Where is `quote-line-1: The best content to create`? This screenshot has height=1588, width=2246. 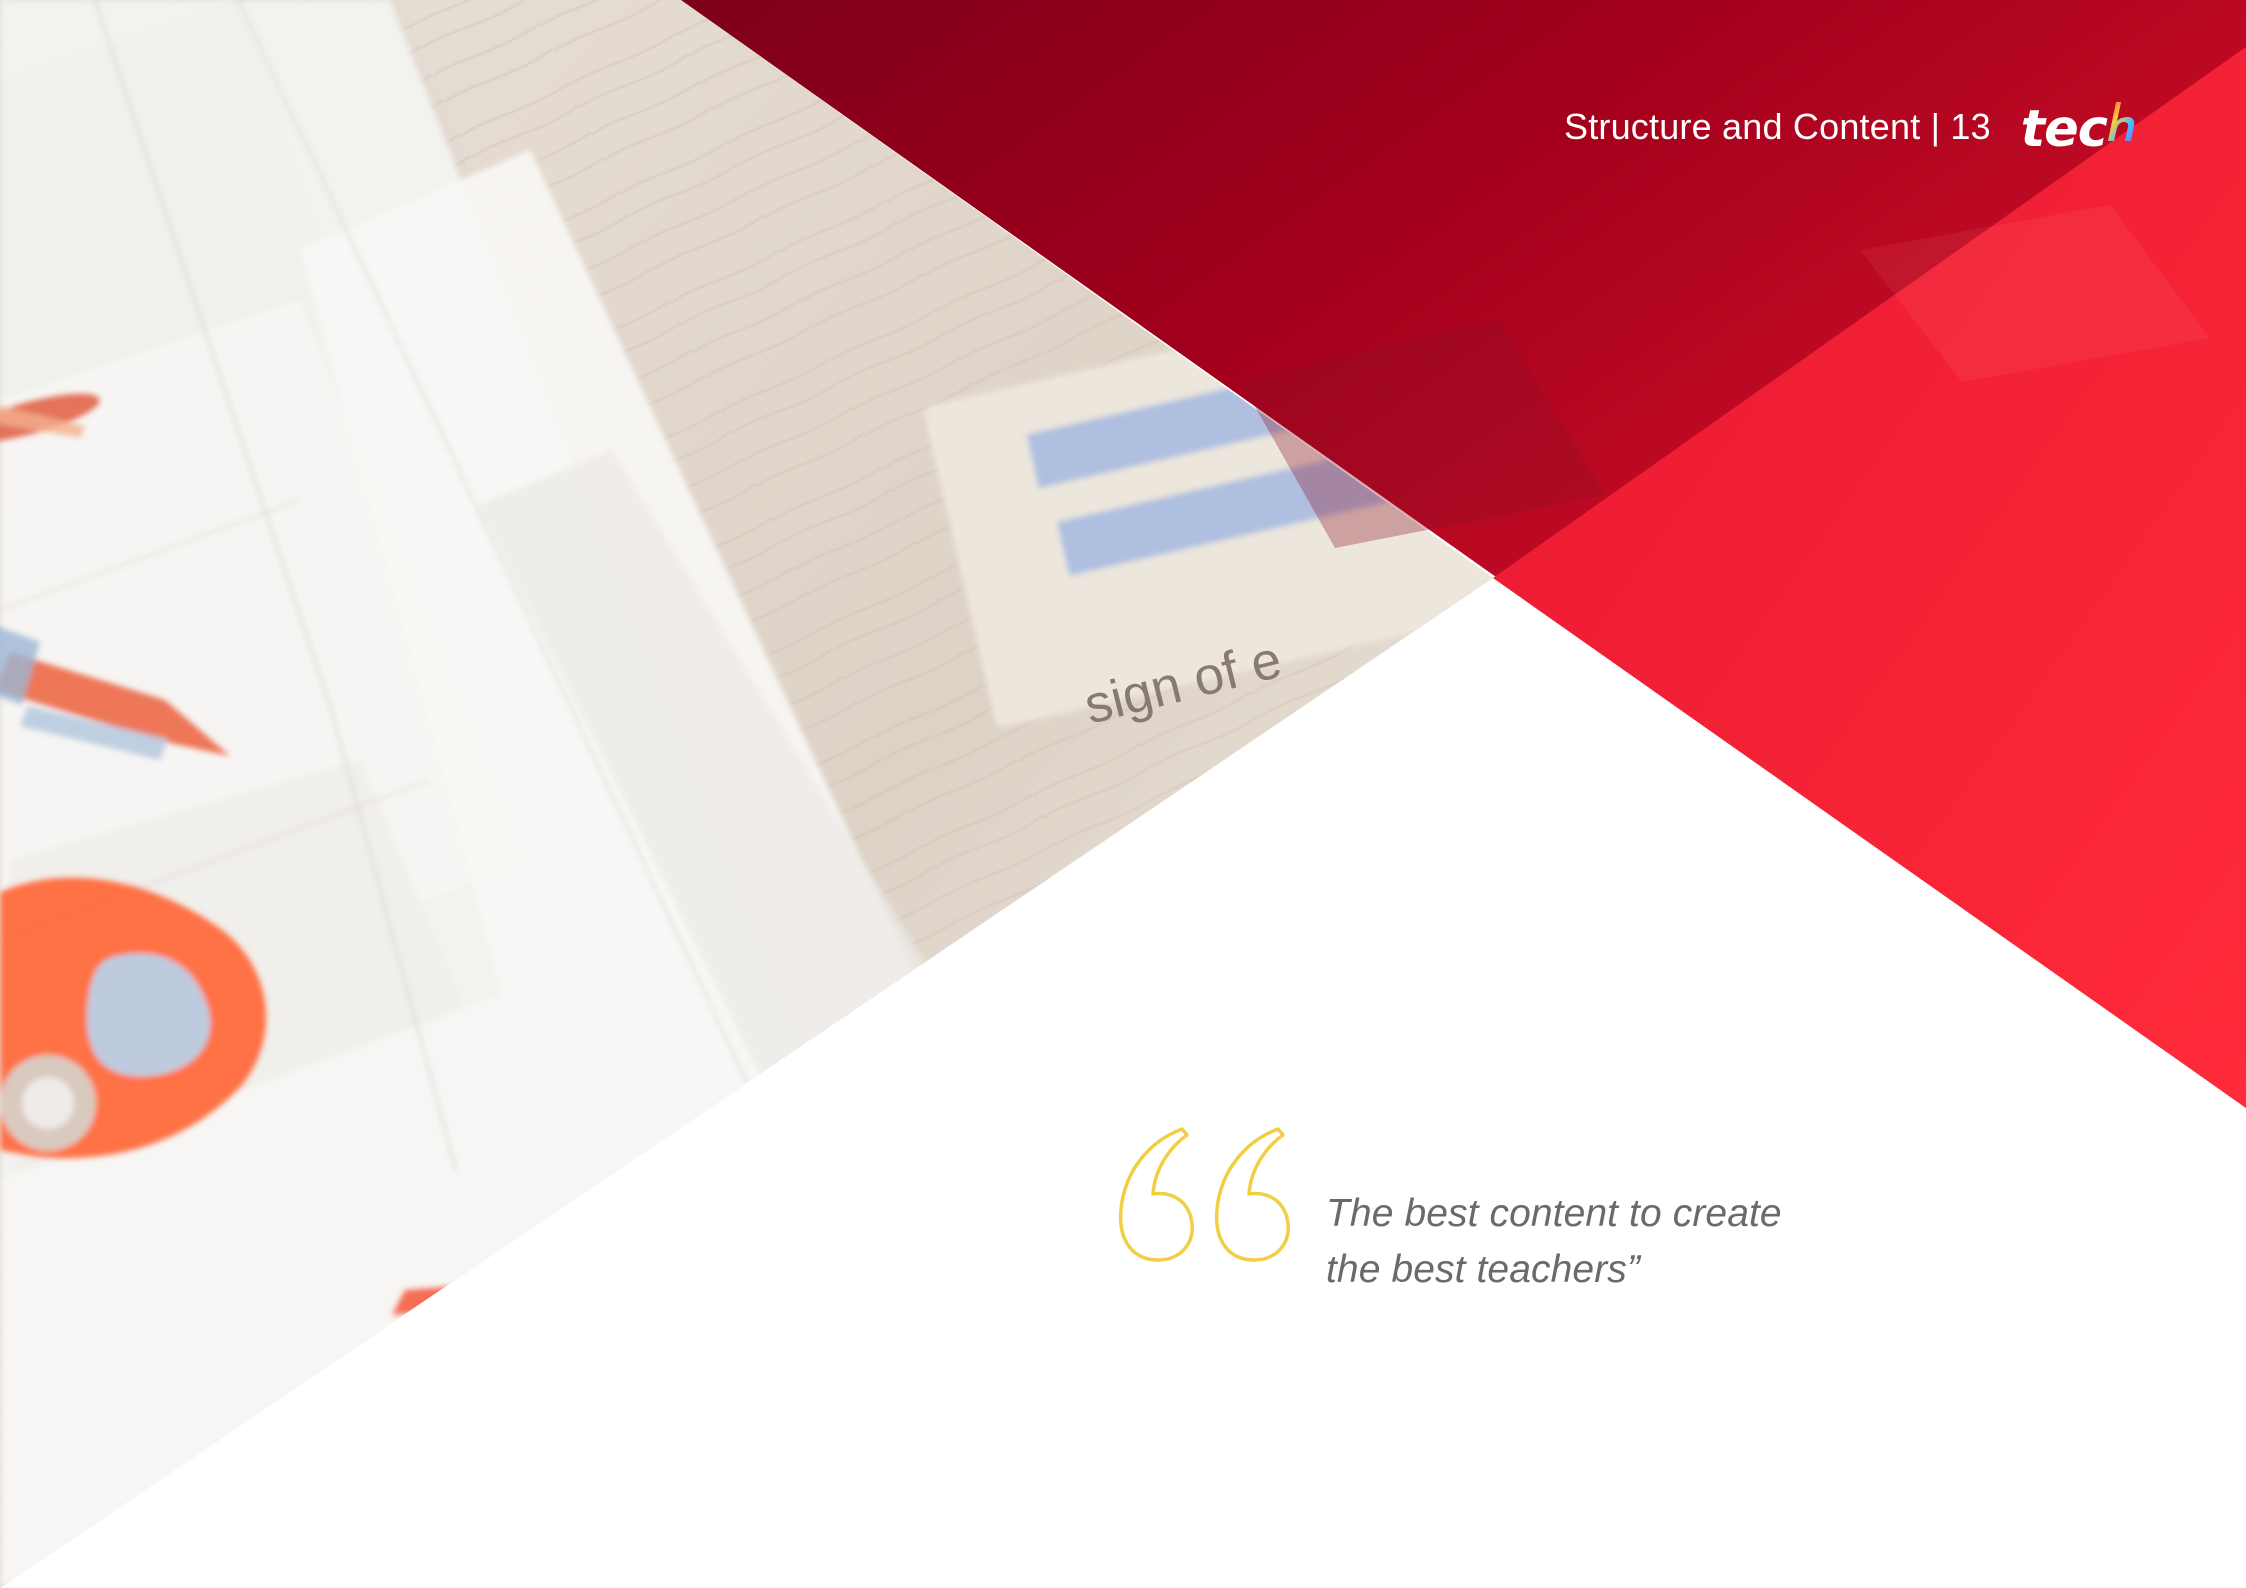
quote-line-1: The best content to create is located at coordinates (1554, 1213).